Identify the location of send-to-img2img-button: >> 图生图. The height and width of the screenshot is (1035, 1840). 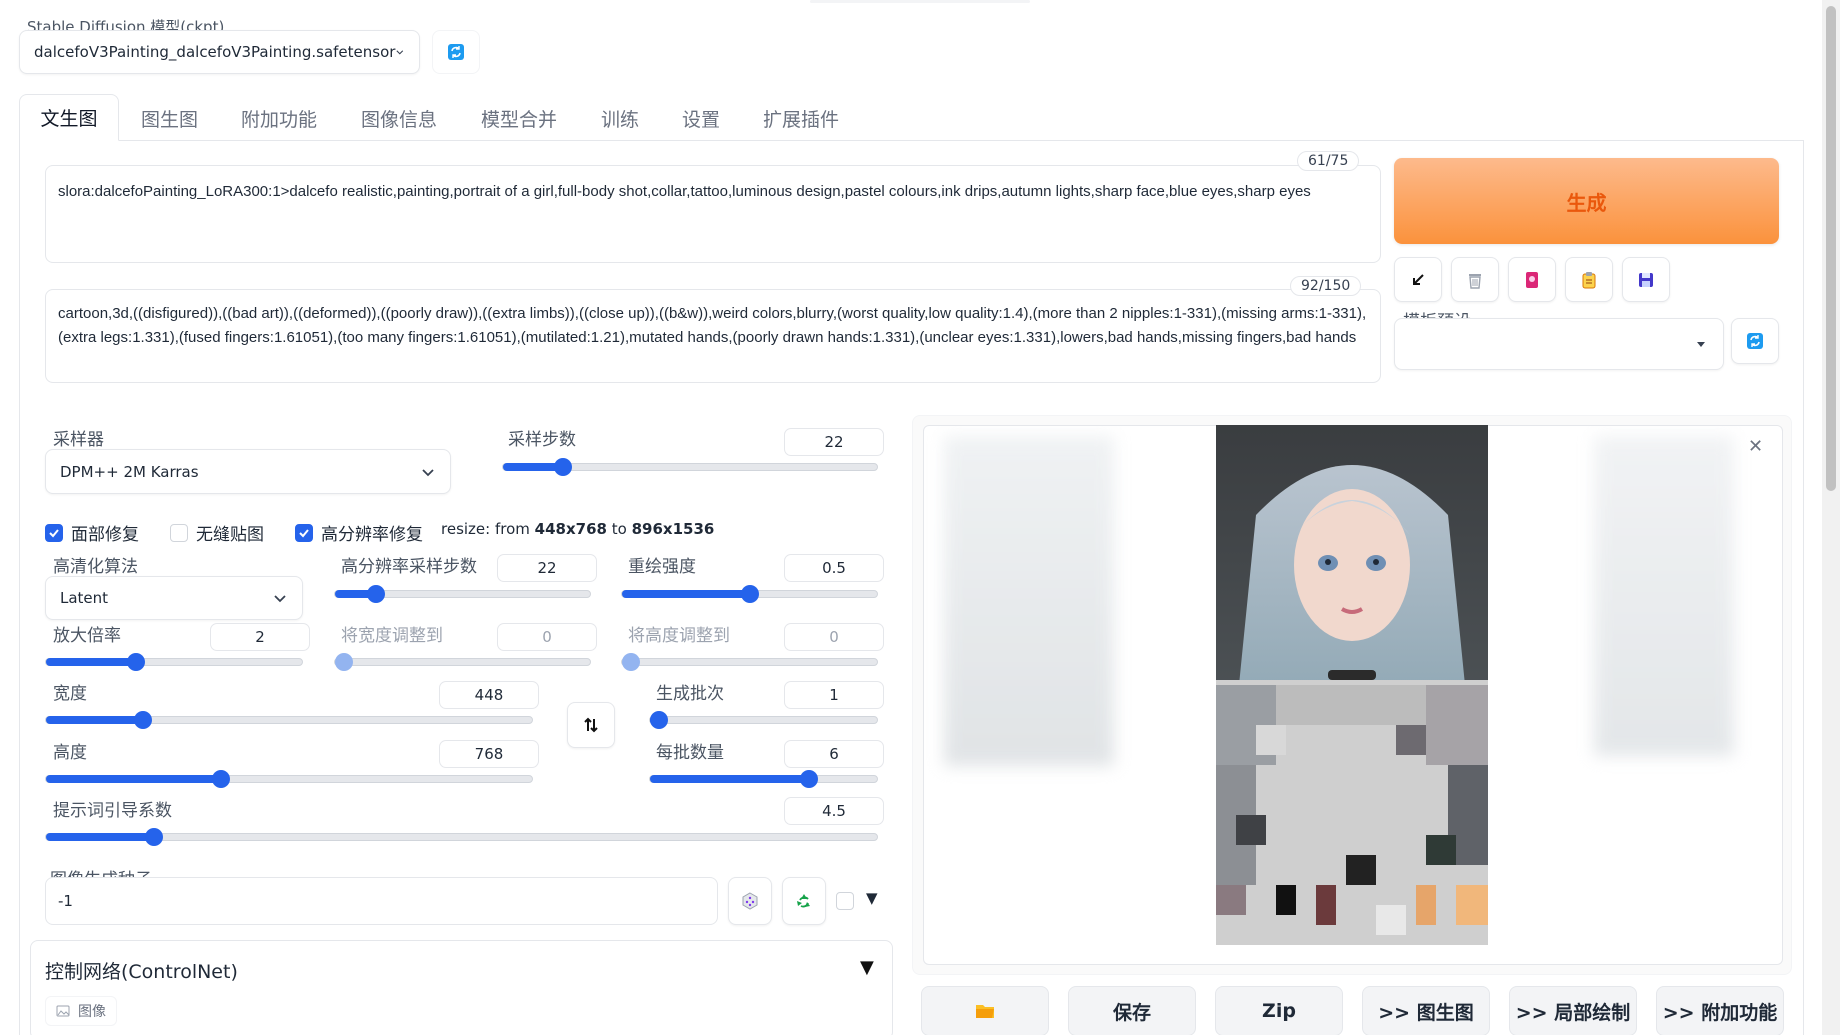
(1426, 1010).